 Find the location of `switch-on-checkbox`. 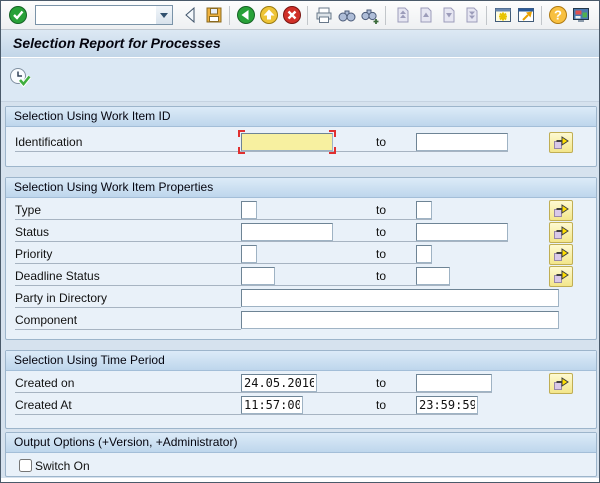

switch-on-checkbox is located at coordinates (25, 465).